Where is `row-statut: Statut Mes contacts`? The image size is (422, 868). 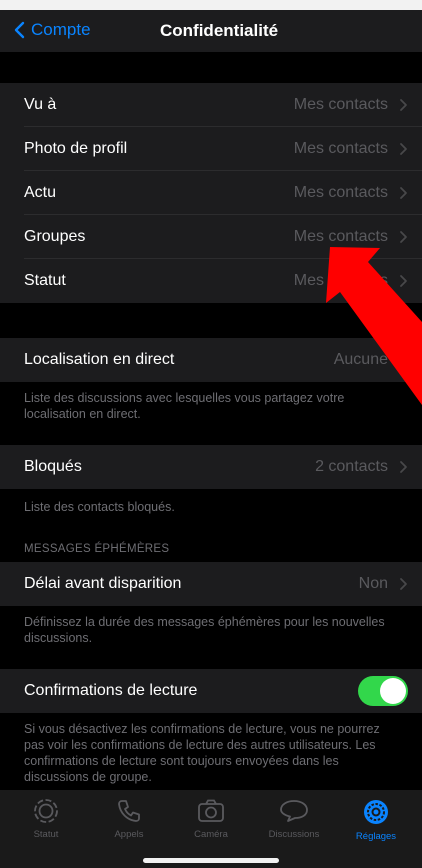
row-statut: Statut Mes contacts is located at coordinates (211, 281).